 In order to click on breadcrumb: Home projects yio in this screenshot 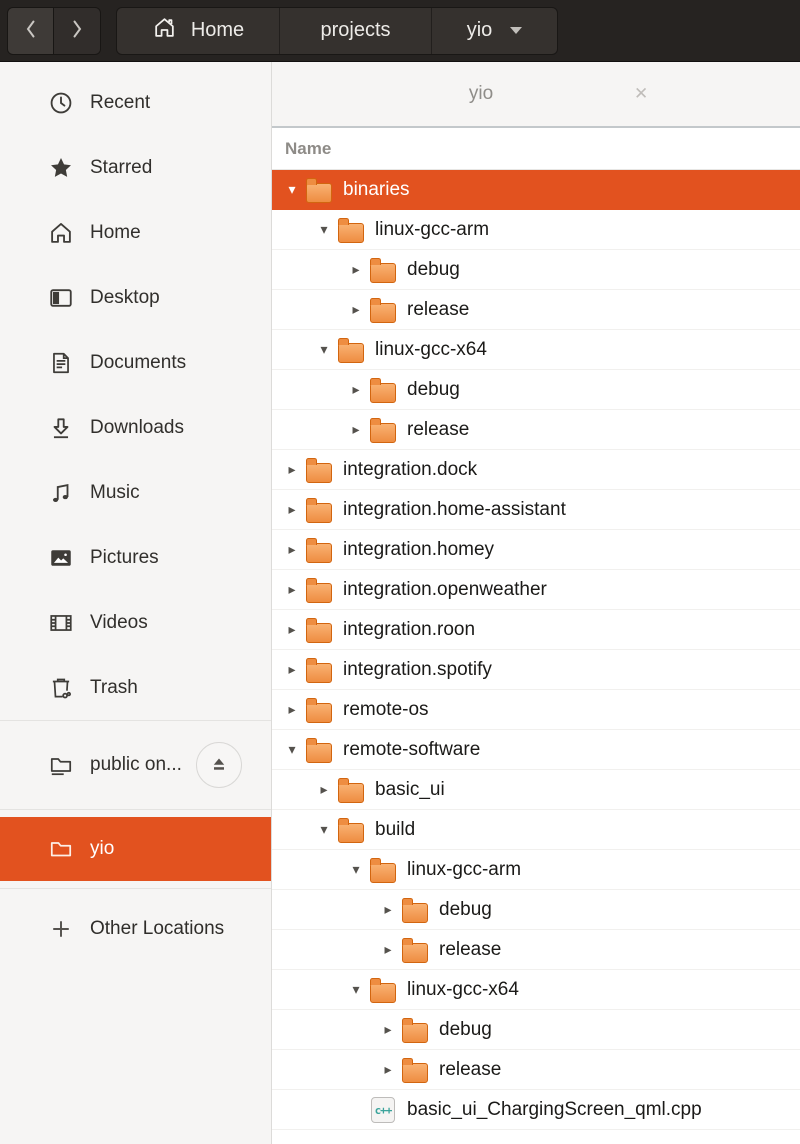, I will do `click(337, 30)`.